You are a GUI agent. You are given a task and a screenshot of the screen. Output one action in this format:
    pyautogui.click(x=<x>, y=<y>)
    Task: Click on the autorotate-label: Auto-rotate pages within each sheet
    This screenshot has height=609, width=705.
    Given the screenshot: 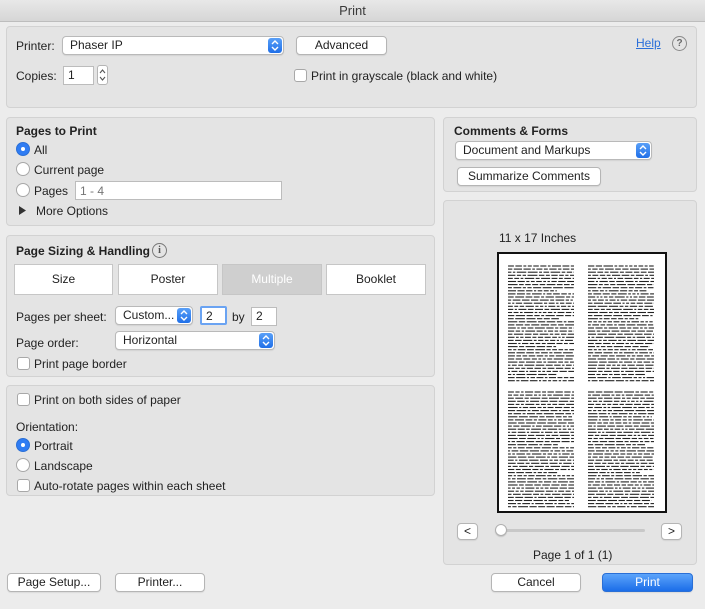 What is the action you would take?
    pyautogui.click(x=130, y=486)
    